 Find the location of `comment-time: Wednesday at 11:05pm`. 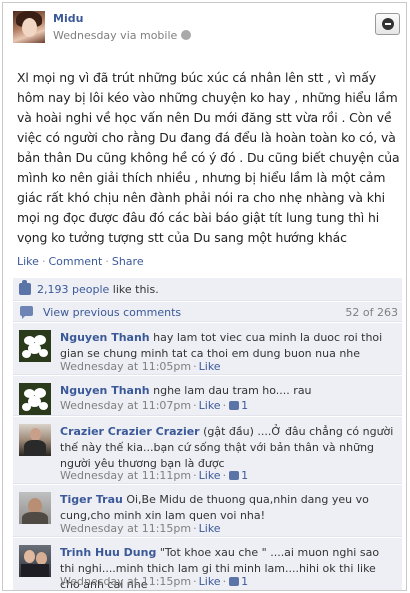

comment-time: Wednesday at 11:05pm is located at coordinates (125, 366).